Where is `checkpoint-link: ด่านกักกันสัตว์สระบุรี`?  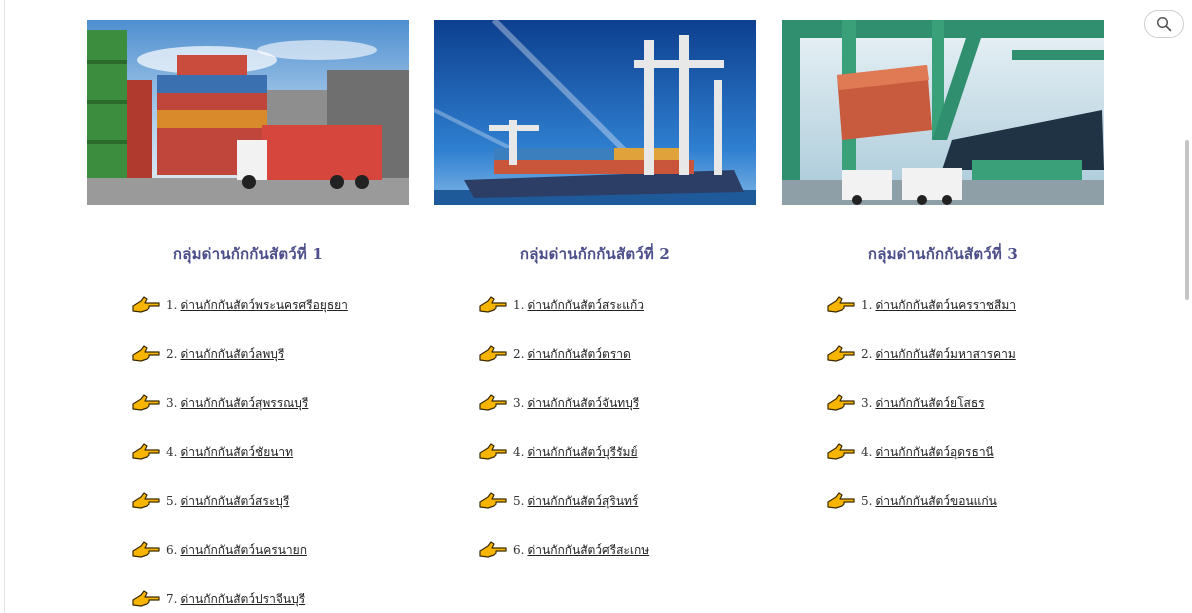 checkpoint-link: ด่านกักกันสัตว์สระบุรี is located at coordinates (234, 501).